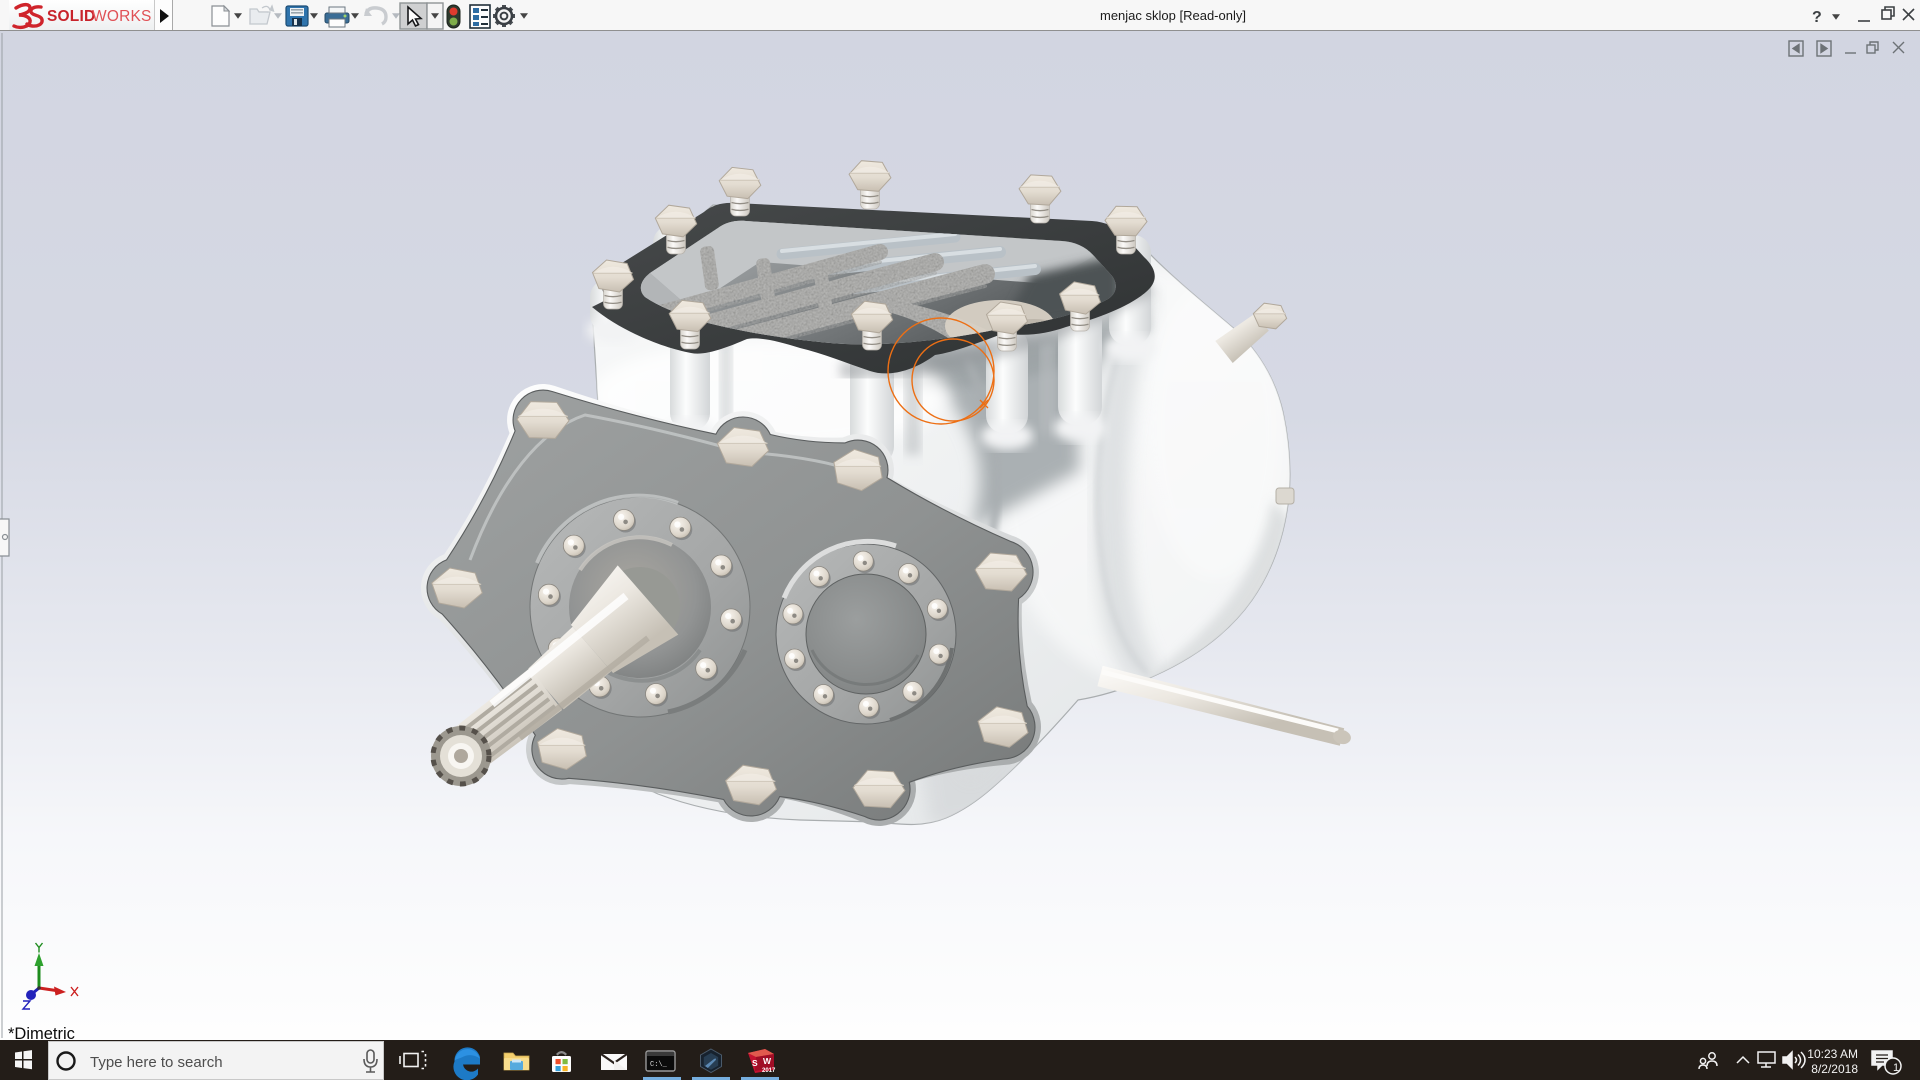 The image size is (1920, 1081). What do you see at coordinates (1834, 1069) in the screenshot?
I see `svg-text: 8/2/2018` at bounding box center [1834, 1069].